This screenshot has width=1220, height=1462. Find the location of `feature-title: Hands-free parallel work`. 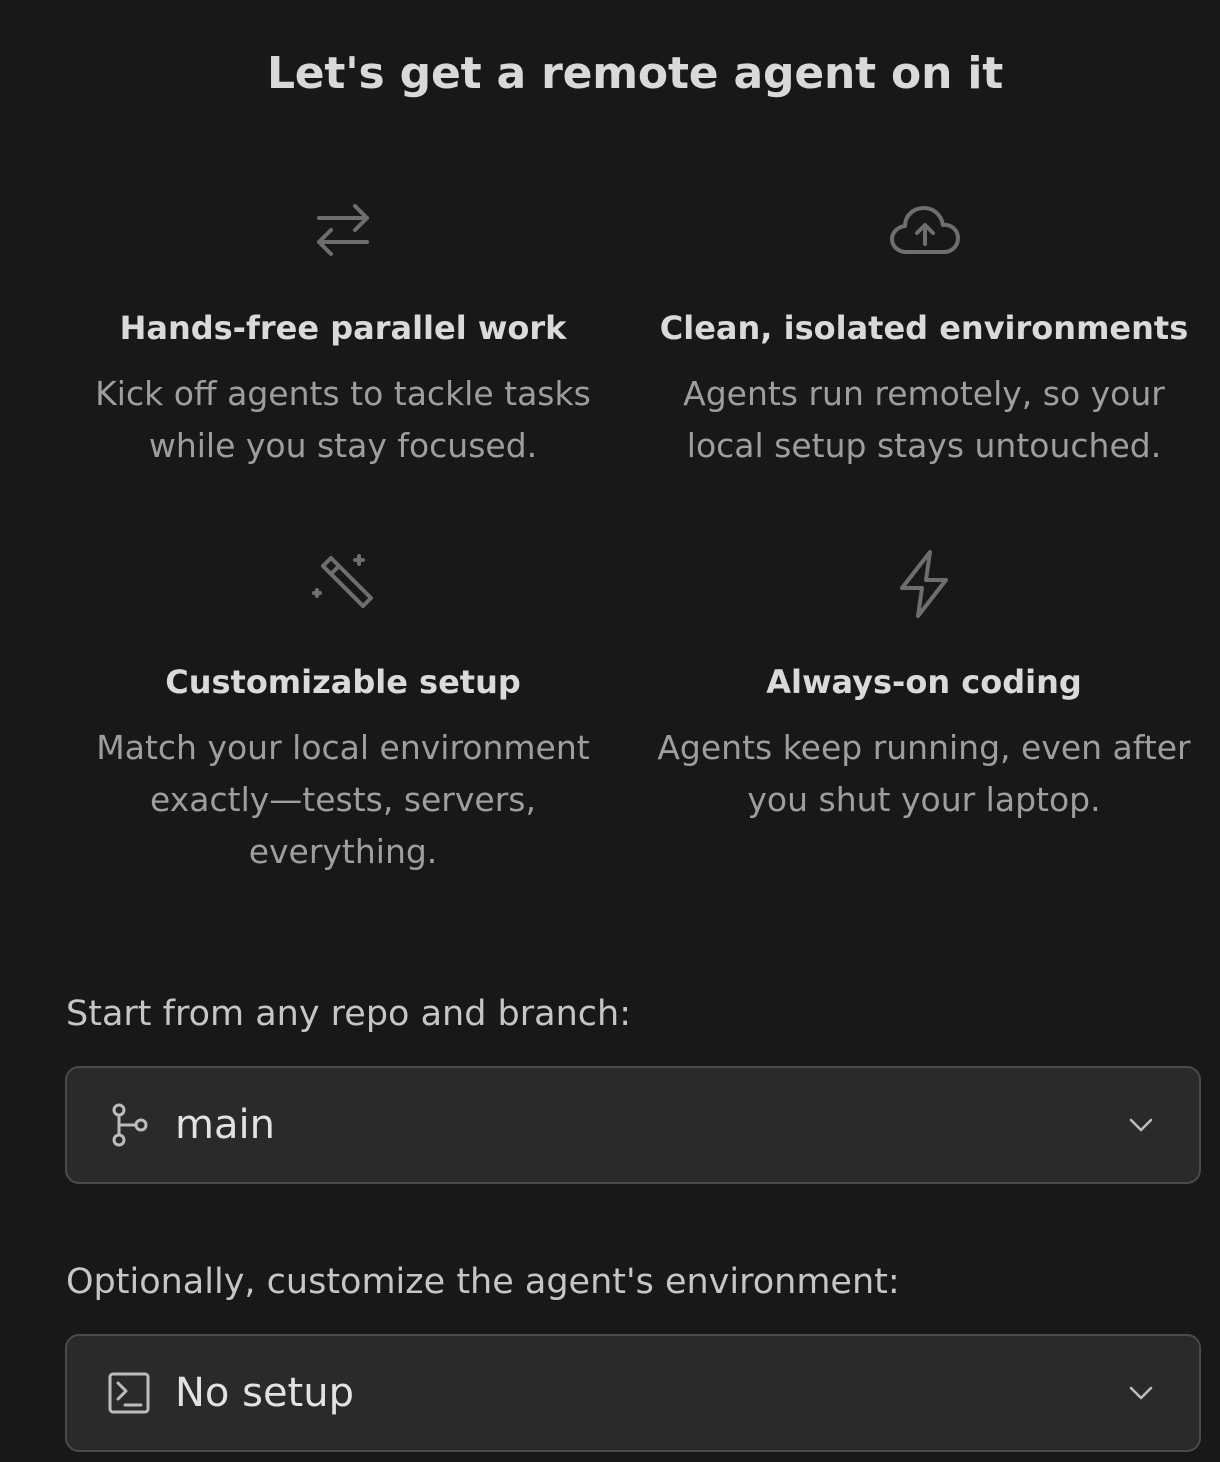

feature-title: Hands-free parallel work is located at coordinates (343, 328).